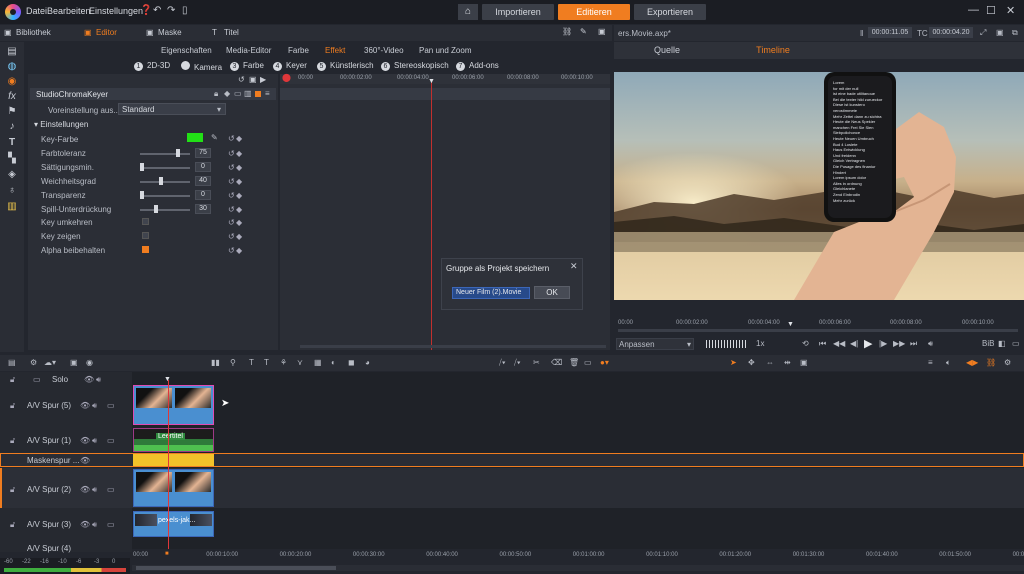 This screenshot has height=574, width=1024. Describe the element at coordinates (286, 77) in the screenshot. I see `keyframe-marker-icon: ⬤` at that location.